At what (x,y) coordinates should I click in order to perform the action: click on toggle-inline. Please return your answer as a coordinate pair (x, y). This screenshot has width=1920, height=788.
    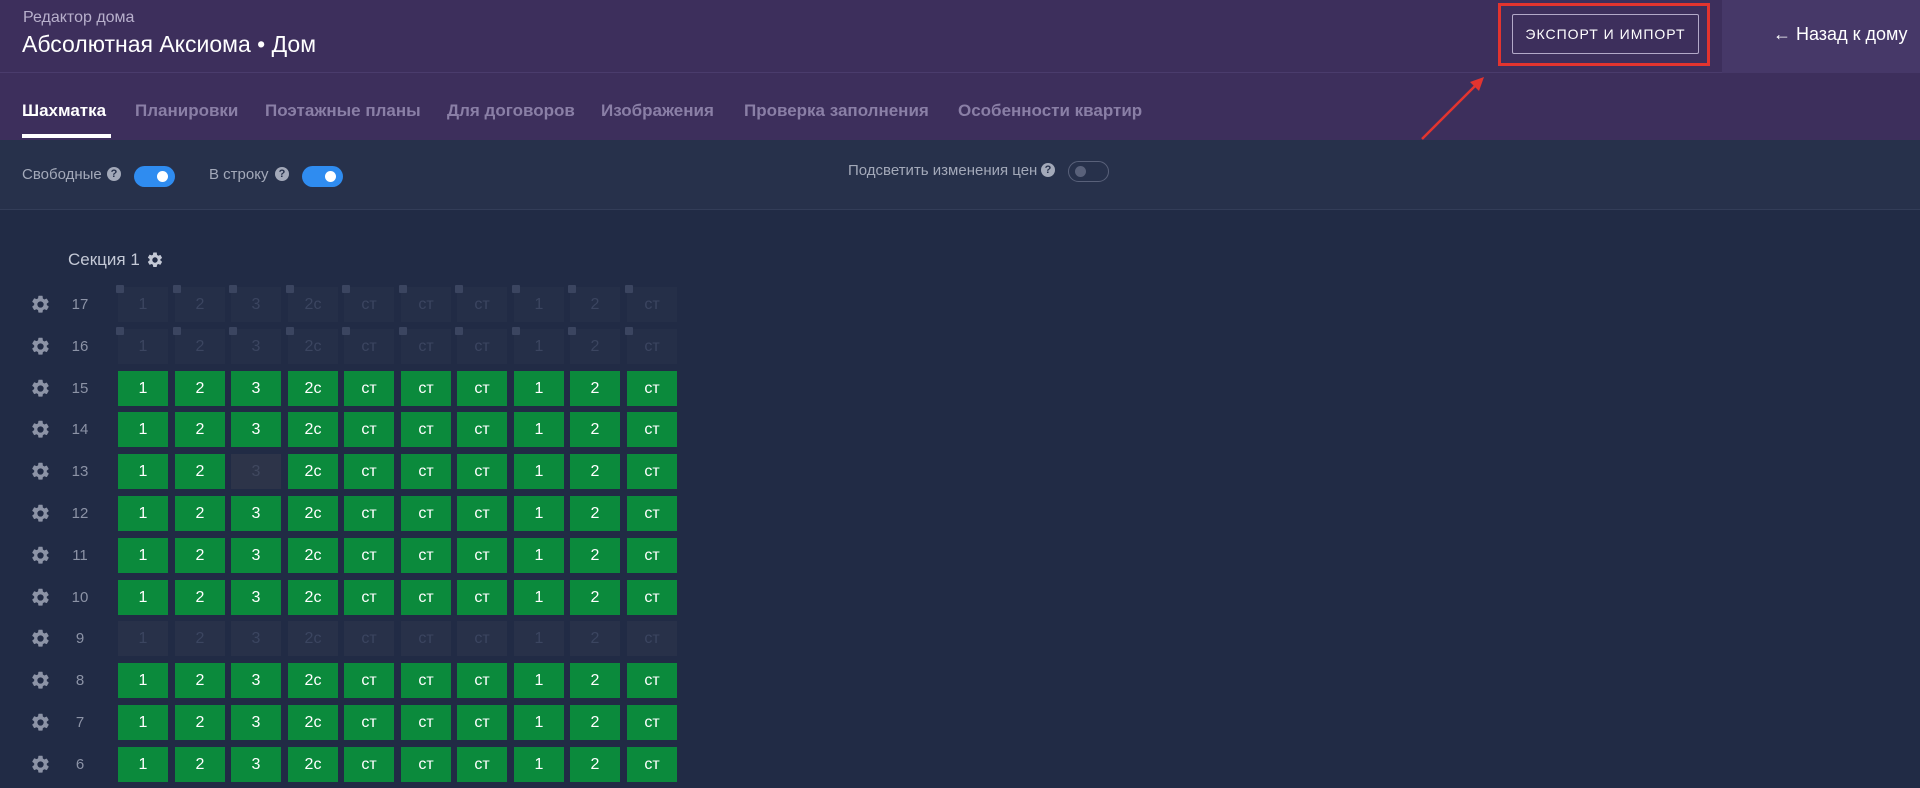
    Looking at the image, I should click on (322, 176).